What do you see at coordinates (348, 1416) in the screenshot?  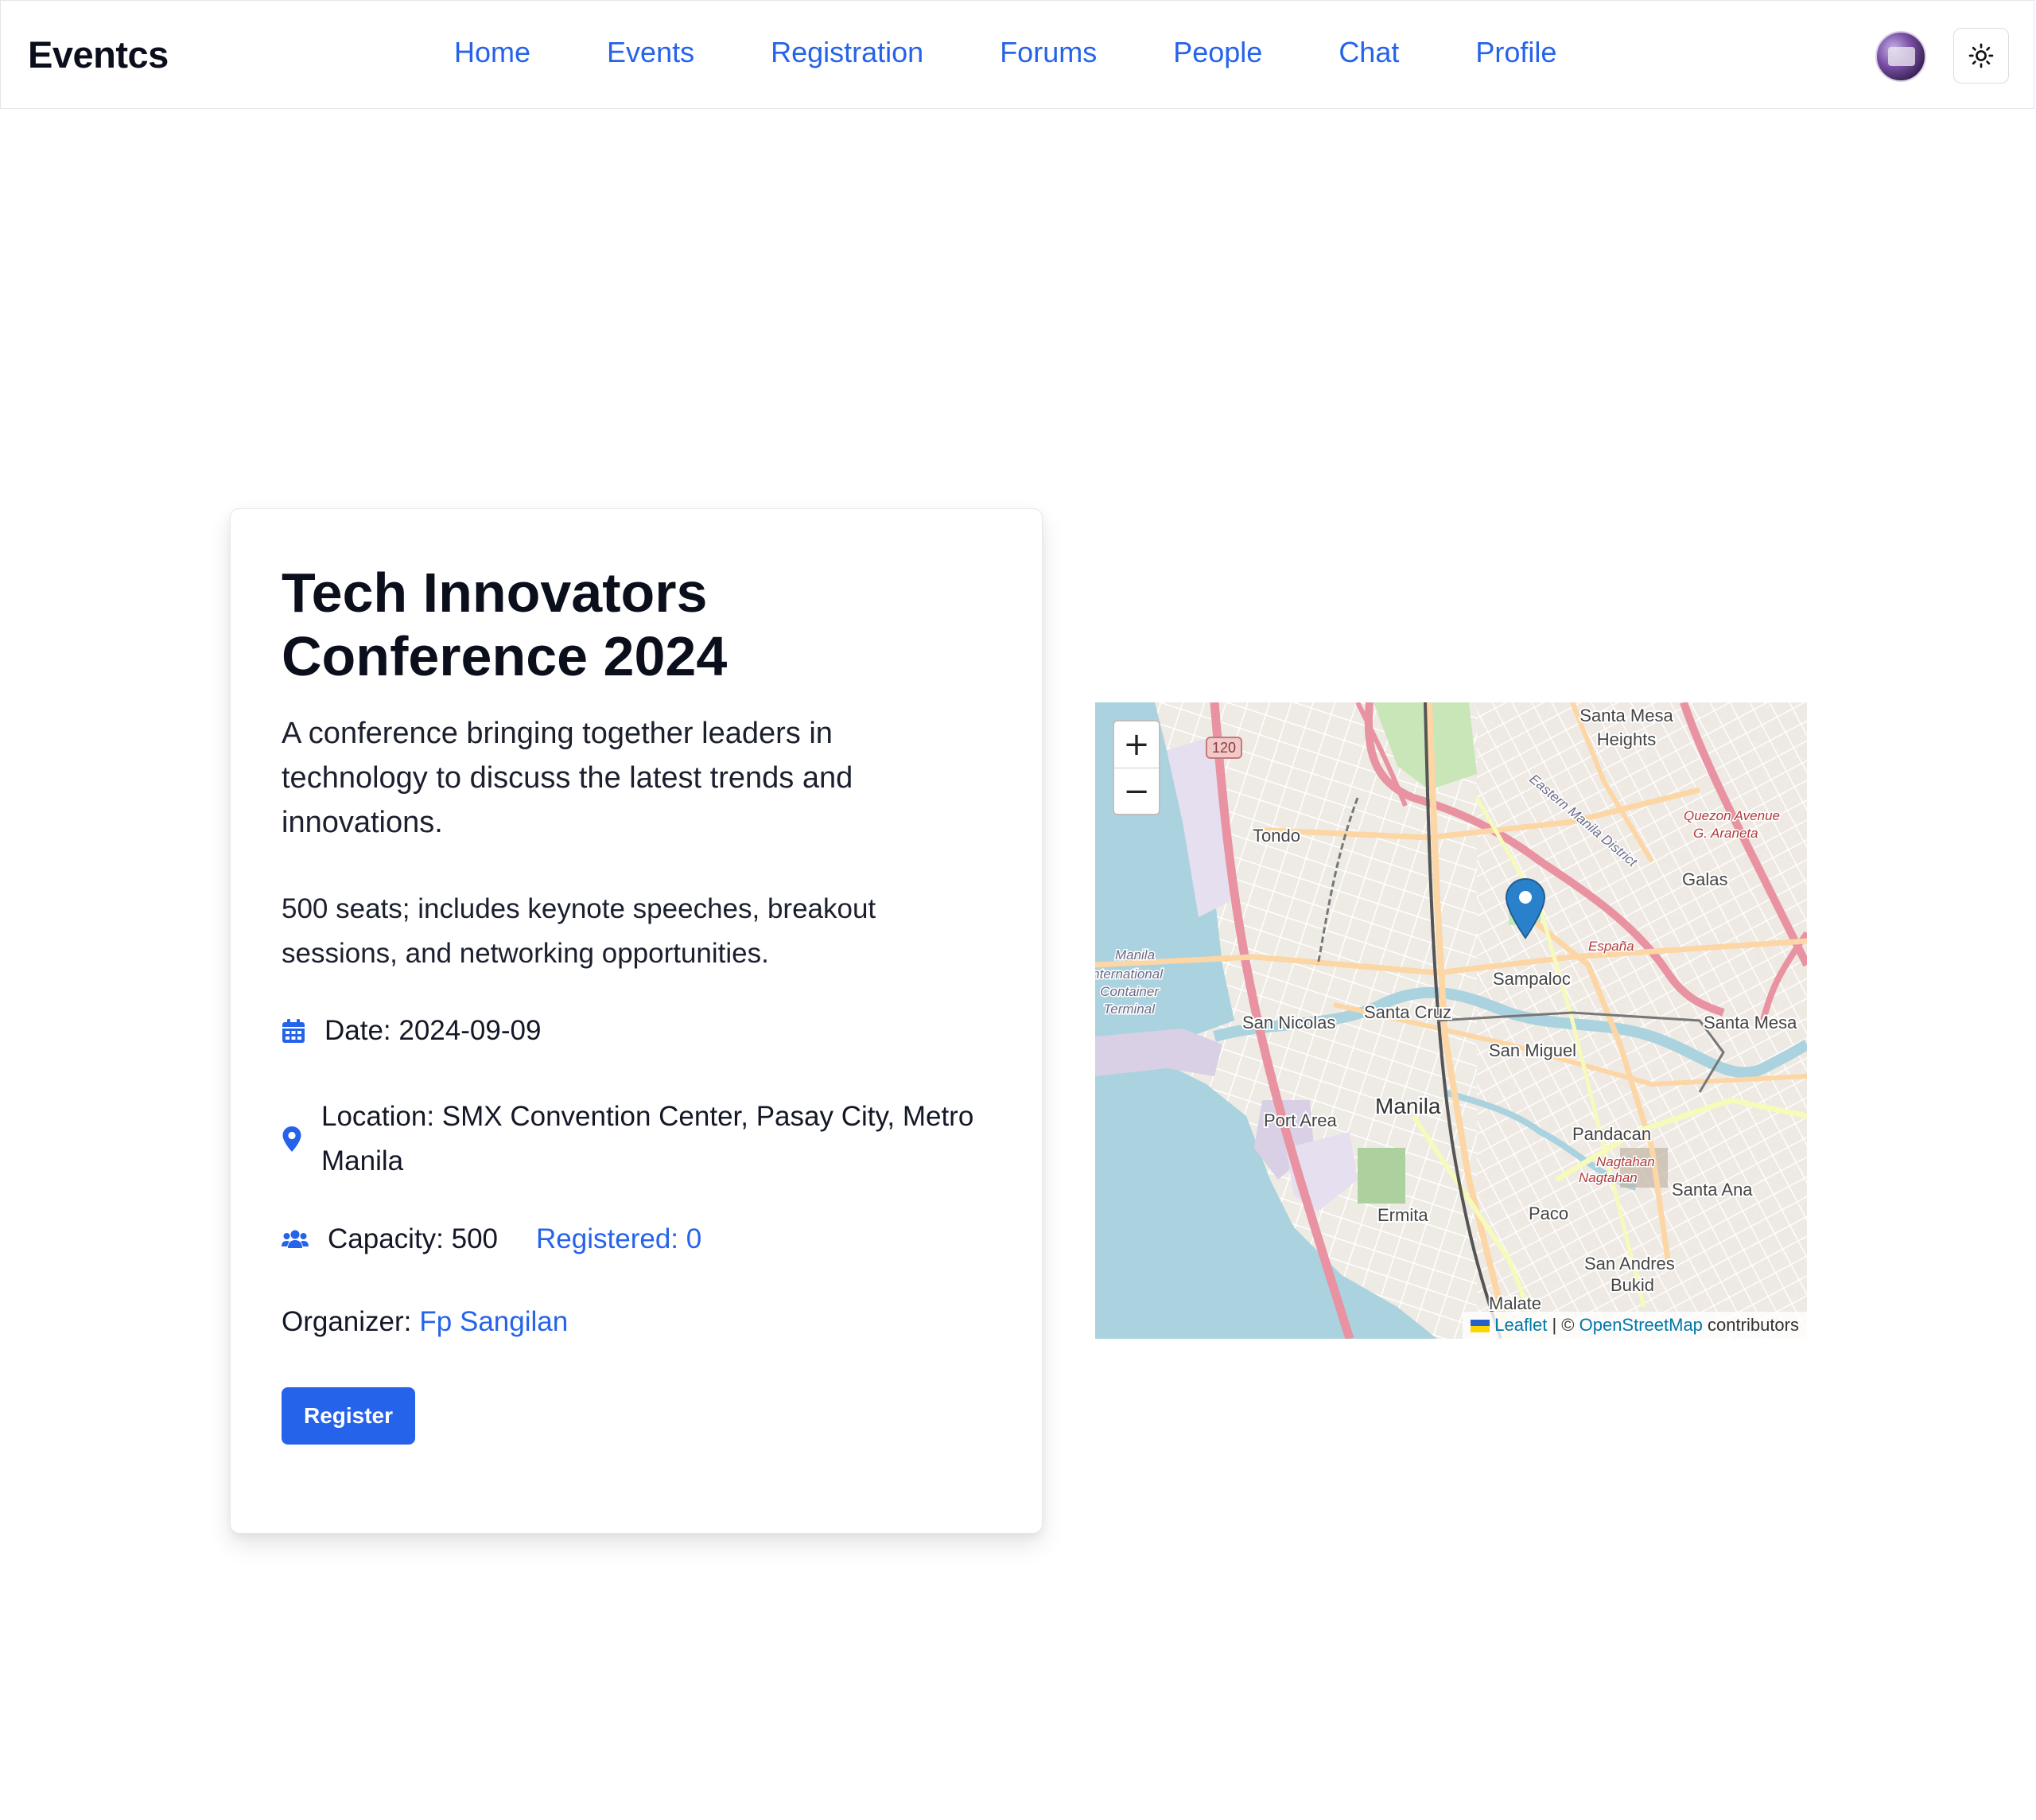 I see `register-button: Register` at bounding box center [348, 1416].